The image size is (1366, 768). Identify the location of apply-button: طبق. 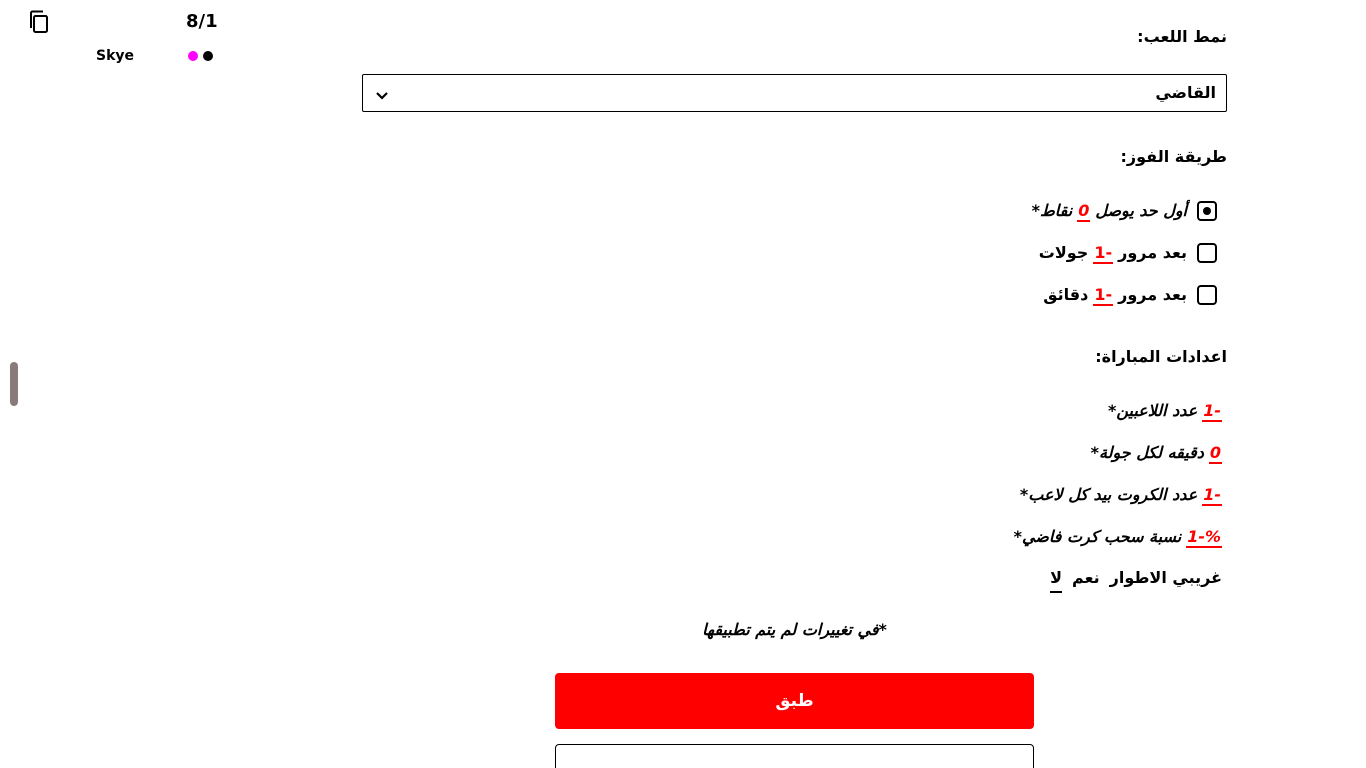
(794, 701).